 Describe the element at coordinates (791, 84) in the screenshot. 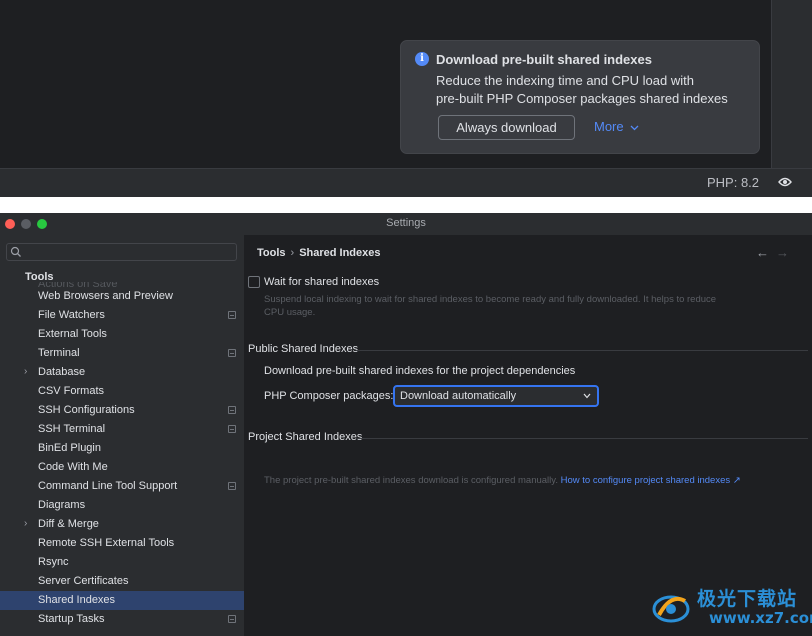

I see `right-tool-strip` at that location.